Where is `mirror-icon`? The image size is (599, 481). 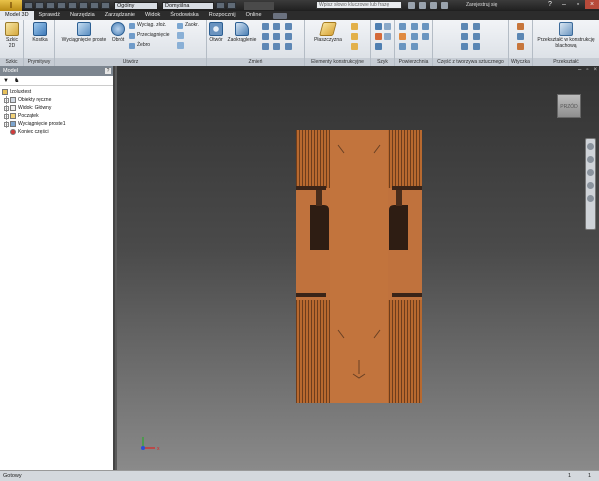 mirror-icon is located at coordinates (378, 46).